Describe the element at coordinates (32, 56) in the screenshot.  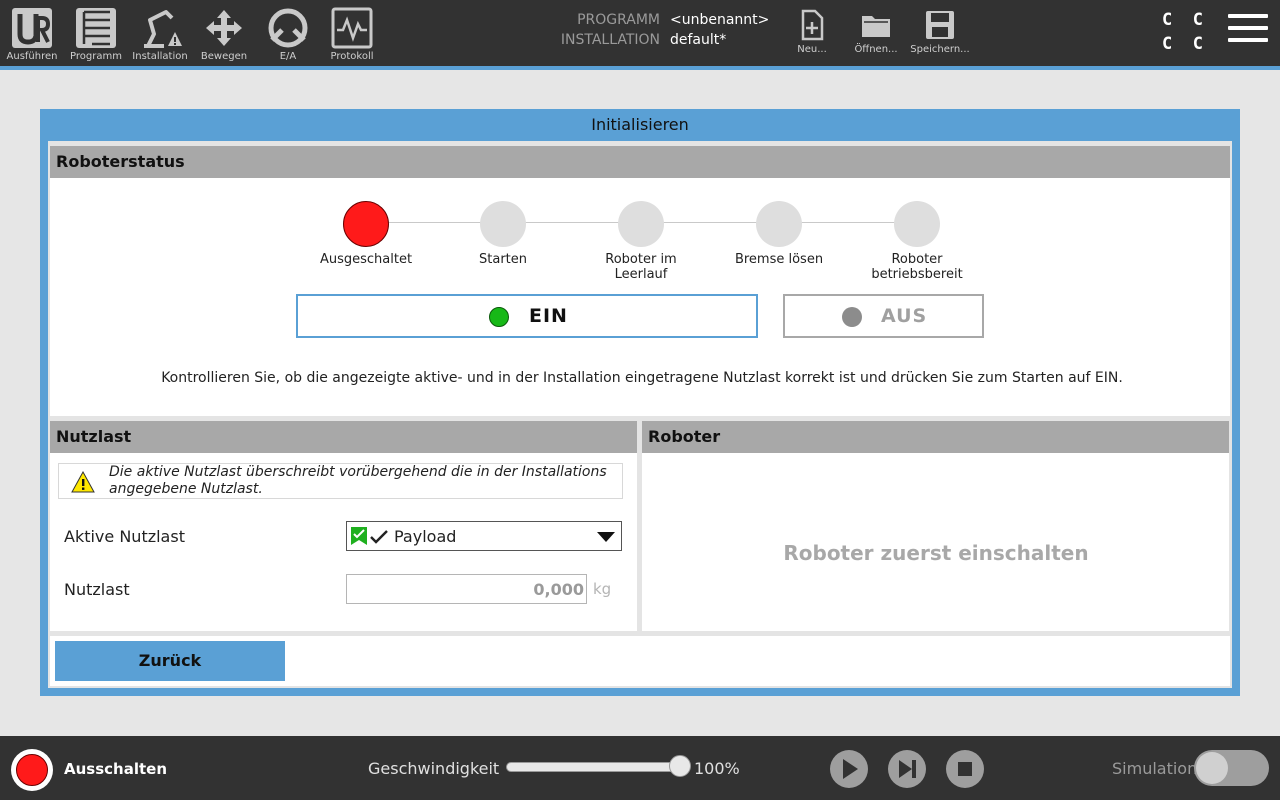
I see `nav-run-label: Ausführen` at that location.